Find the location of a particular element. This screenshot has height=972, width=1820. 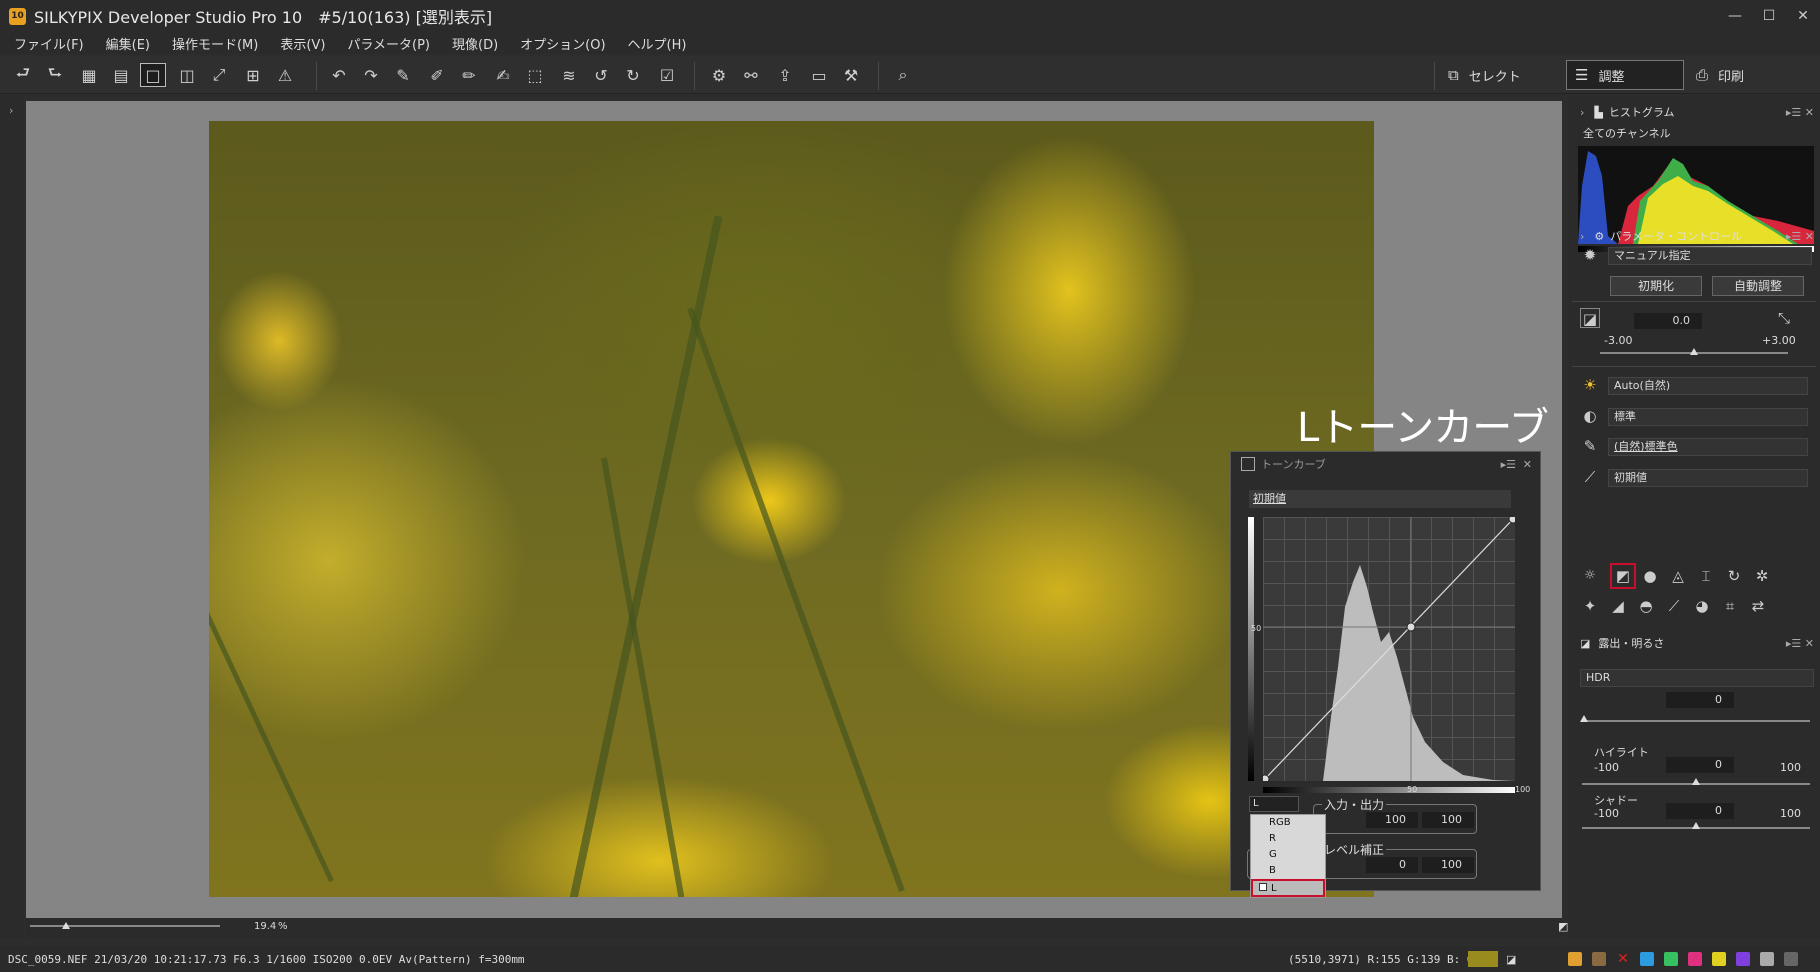

menu-develop: 現像(D) is located at coordinates (475, 43).